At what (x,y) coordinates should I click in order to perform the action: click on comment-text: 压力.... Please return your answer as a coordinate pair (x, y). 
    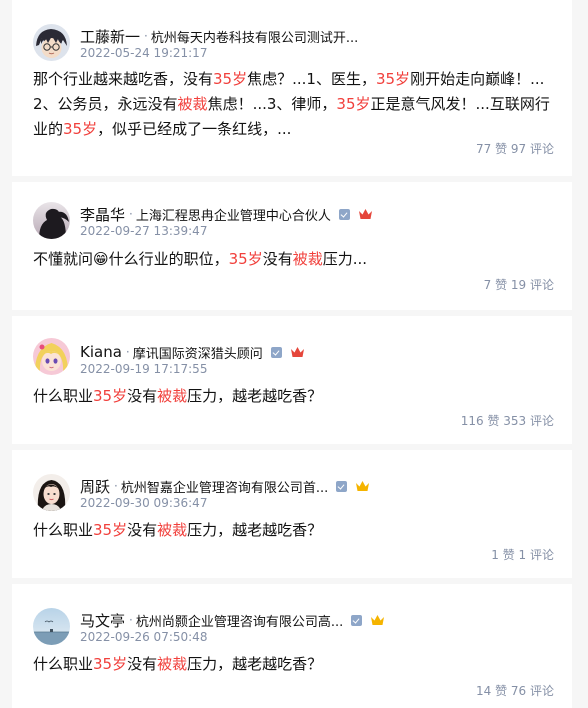
    Looking at the image, I should click on (345, 259).